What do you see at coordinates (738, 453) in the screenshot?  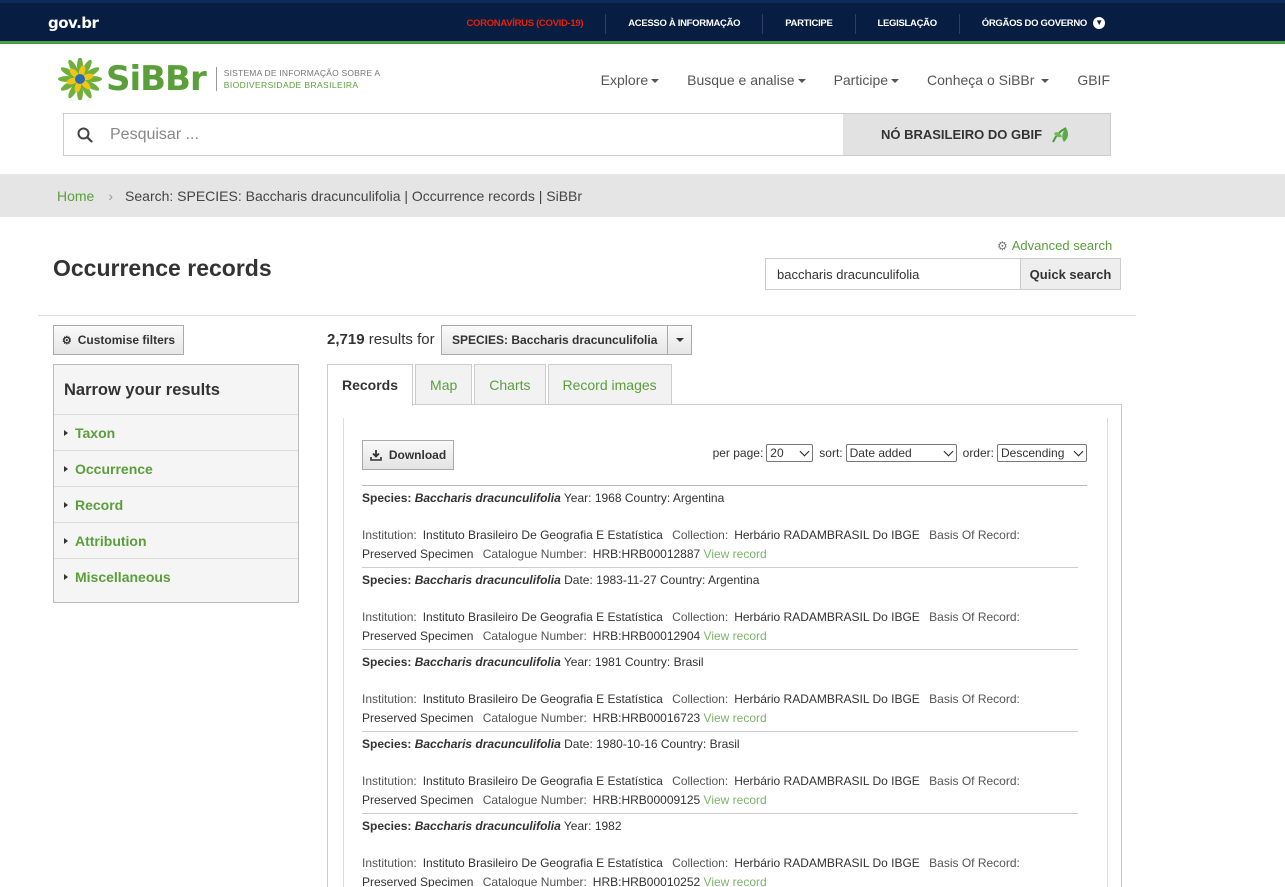 I see `per-page-label: per page:` at bounding box center [738, 453].